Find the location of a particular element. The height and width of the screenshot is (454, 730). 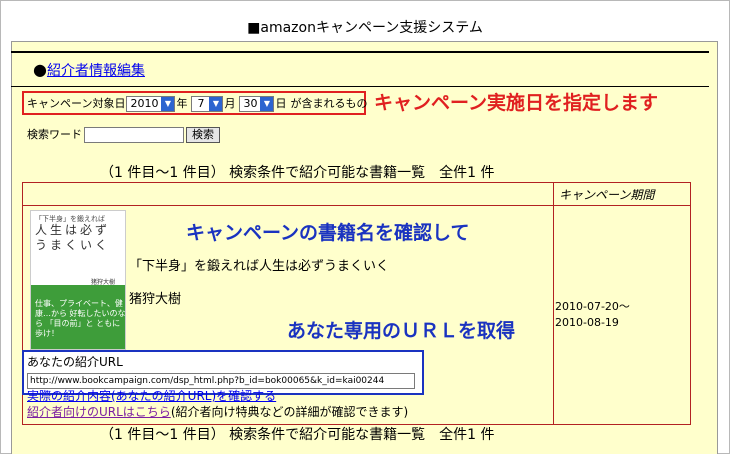

search-label: 検索ワード is located at coordinates (54, 134).